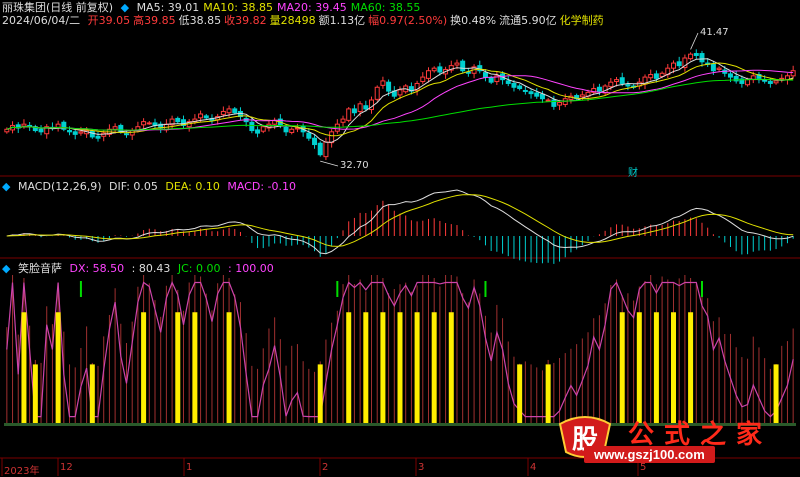 The image size is (800, 477). Describe the element at coordinates (192, 186) in the screenshot. I see `macd-dea: DEA: 0.10` at that location.